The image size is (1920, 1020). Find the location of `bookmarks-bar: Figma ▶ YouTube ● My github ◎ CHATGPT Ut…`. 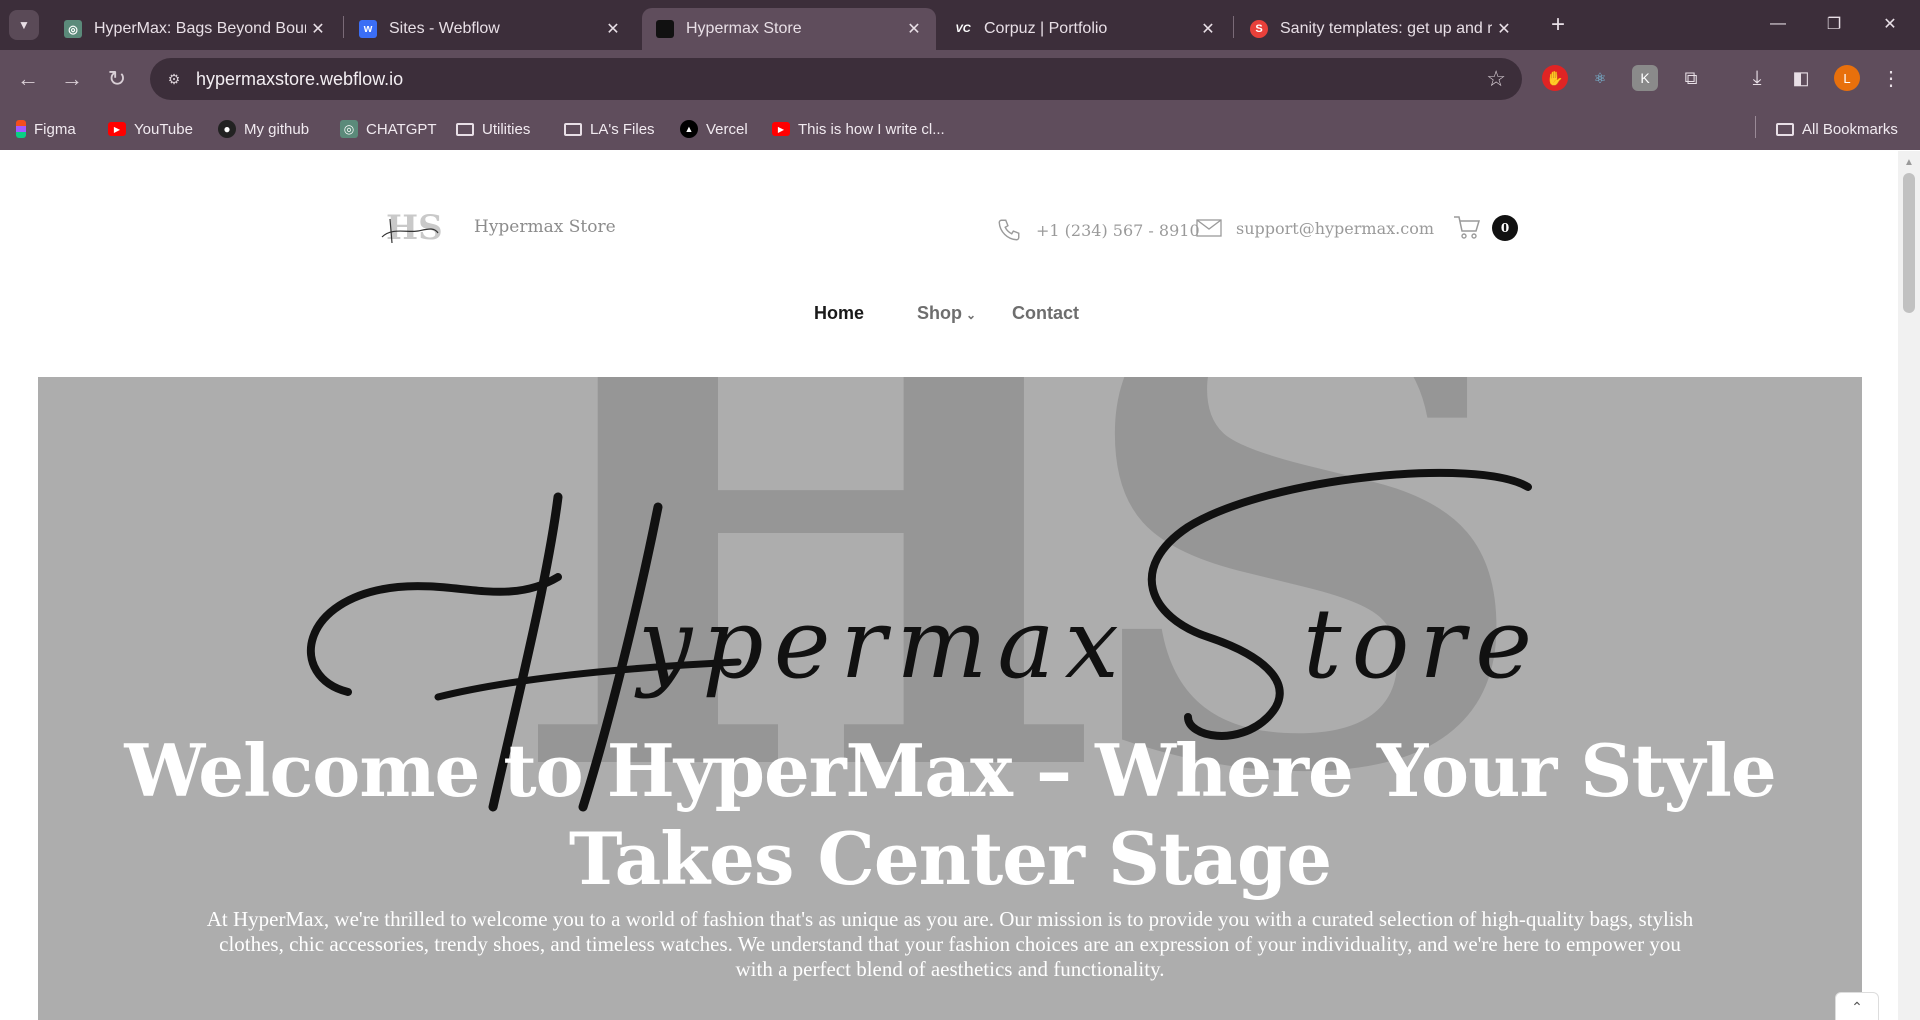

bookmarks-bar: Figma ▶ YouTube ● My github ◎ CHATGPT Ut… is located at coordinates (960, 129).